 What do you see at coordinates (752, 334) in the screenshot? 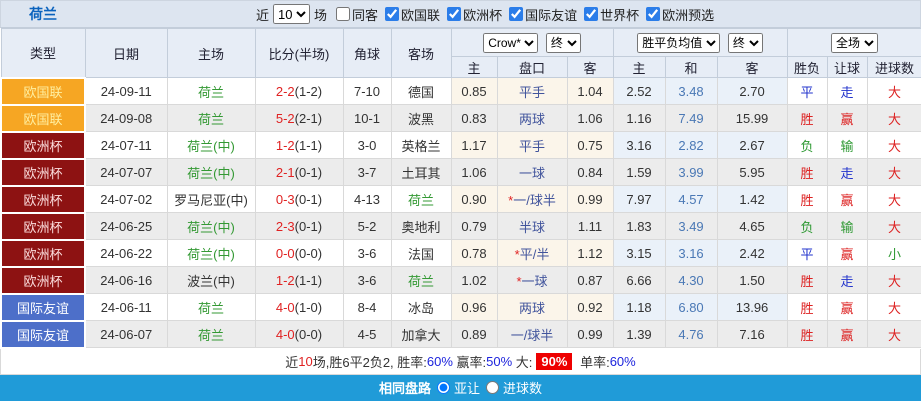
I see `euro-lose-odds: 7.16` at bounding box center [752, 334].